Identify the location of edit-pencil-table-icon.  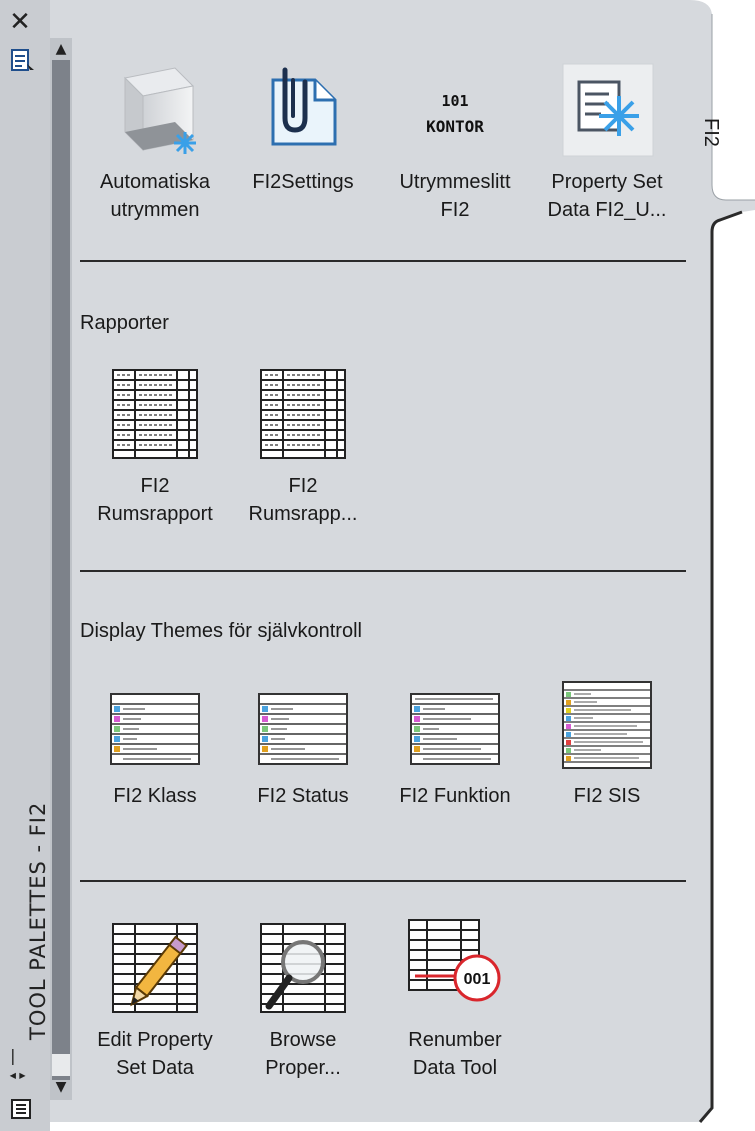
(155, 968).